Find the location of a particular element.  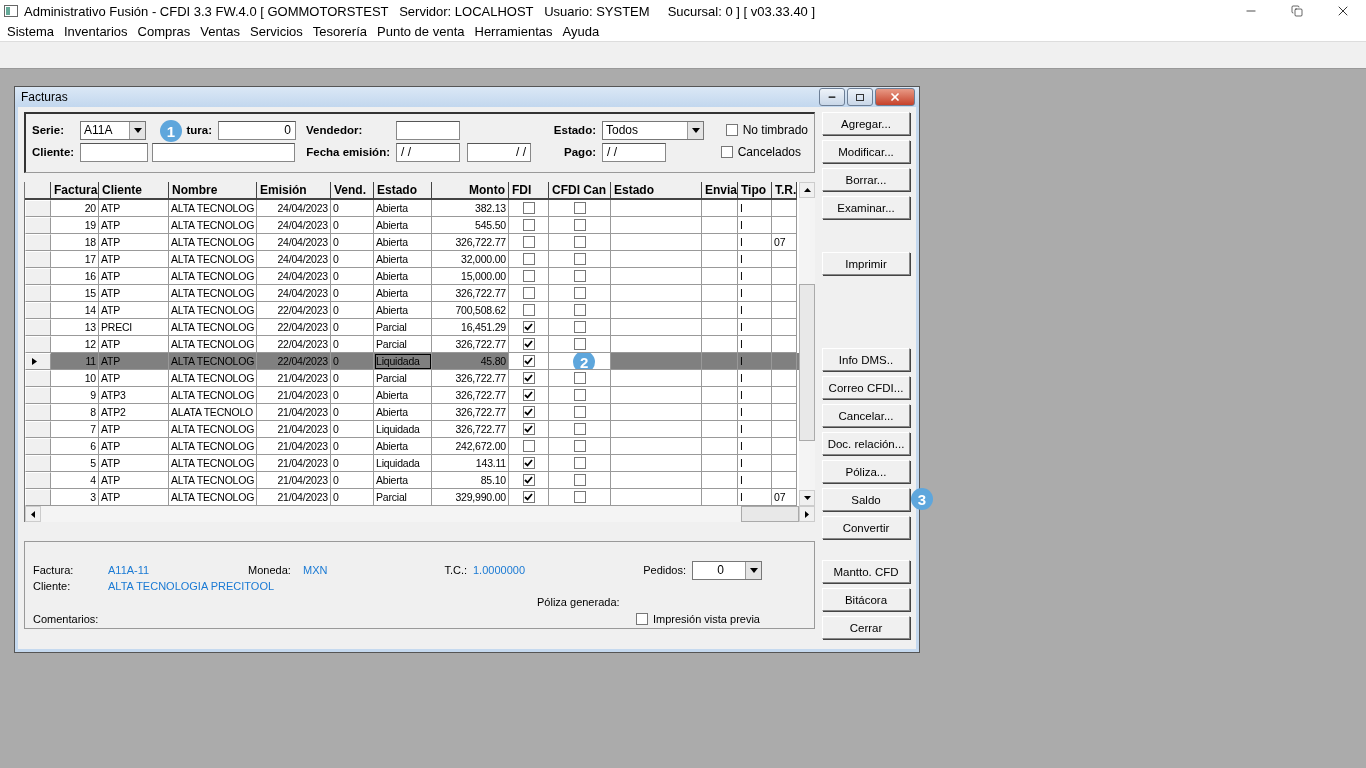

menu-item: Sistema is located at coordinates (30, 31).